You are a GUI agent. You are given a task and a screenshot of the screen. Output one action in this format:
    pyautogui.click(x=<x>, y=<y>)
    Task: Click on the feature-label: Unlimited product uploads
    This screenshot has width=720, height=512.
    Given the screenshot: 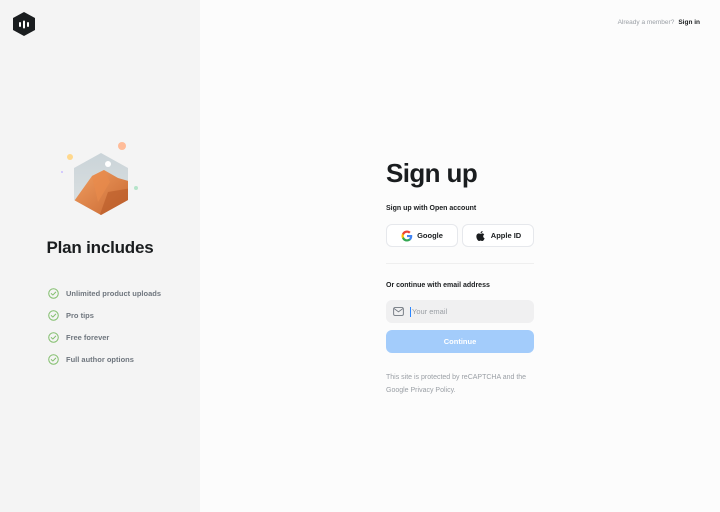 What is the action you would take?
    pyautogui.click(x=113, y=293)
    